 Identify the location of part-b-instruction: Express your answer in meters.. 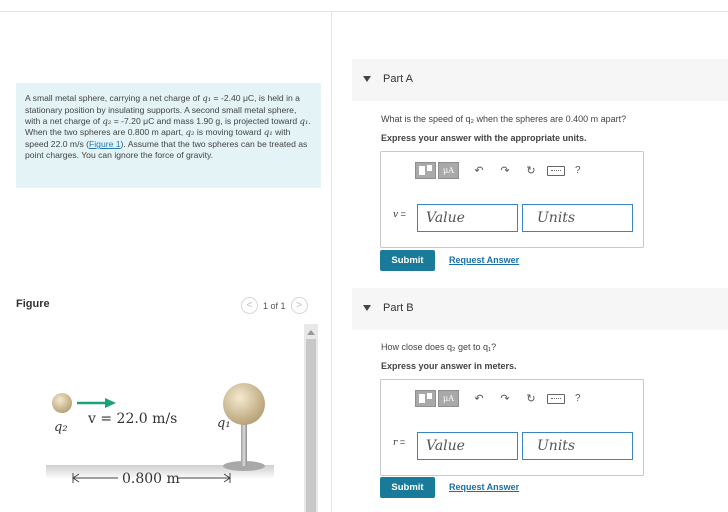
(449, 366).